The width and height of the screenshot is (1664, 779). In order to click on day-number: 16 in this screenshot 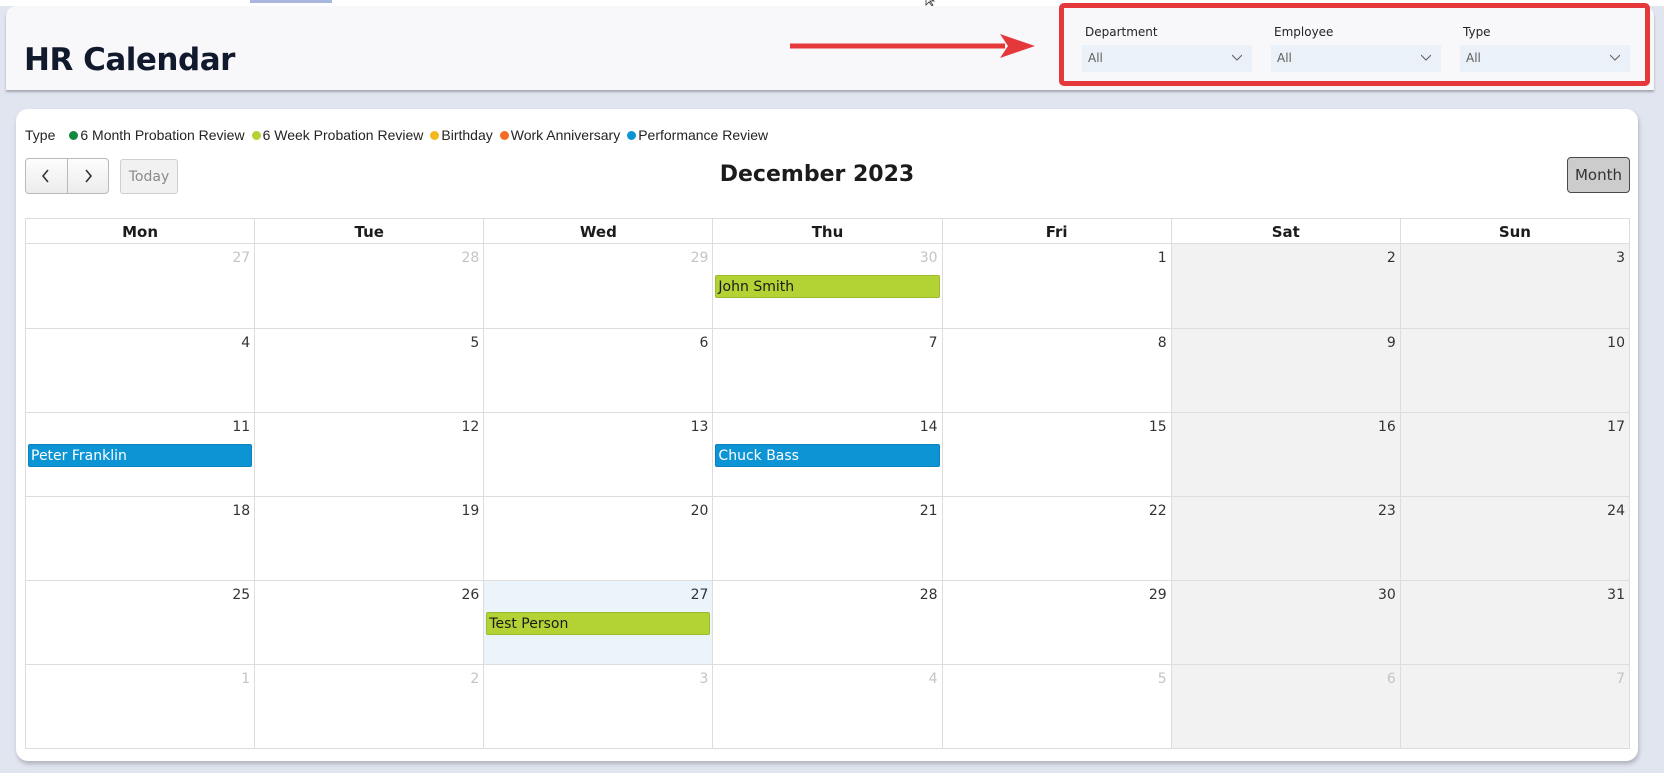, I will do `click(1387, 427)`.